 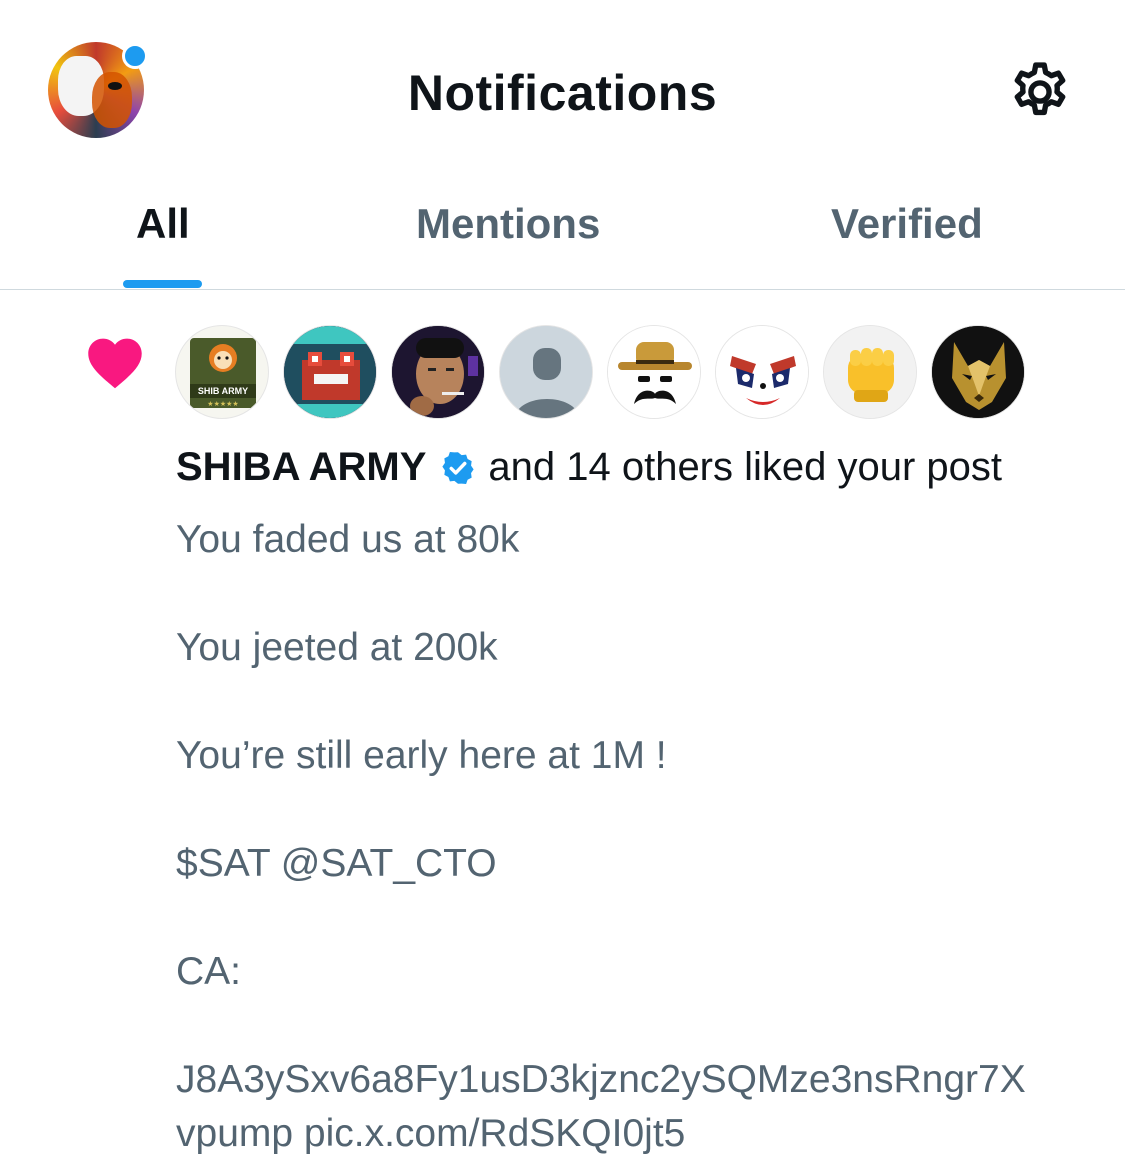 I want to click on notification-summary: SHIBA ARMY and 14 others liked your post, so click(x=589, y=467).